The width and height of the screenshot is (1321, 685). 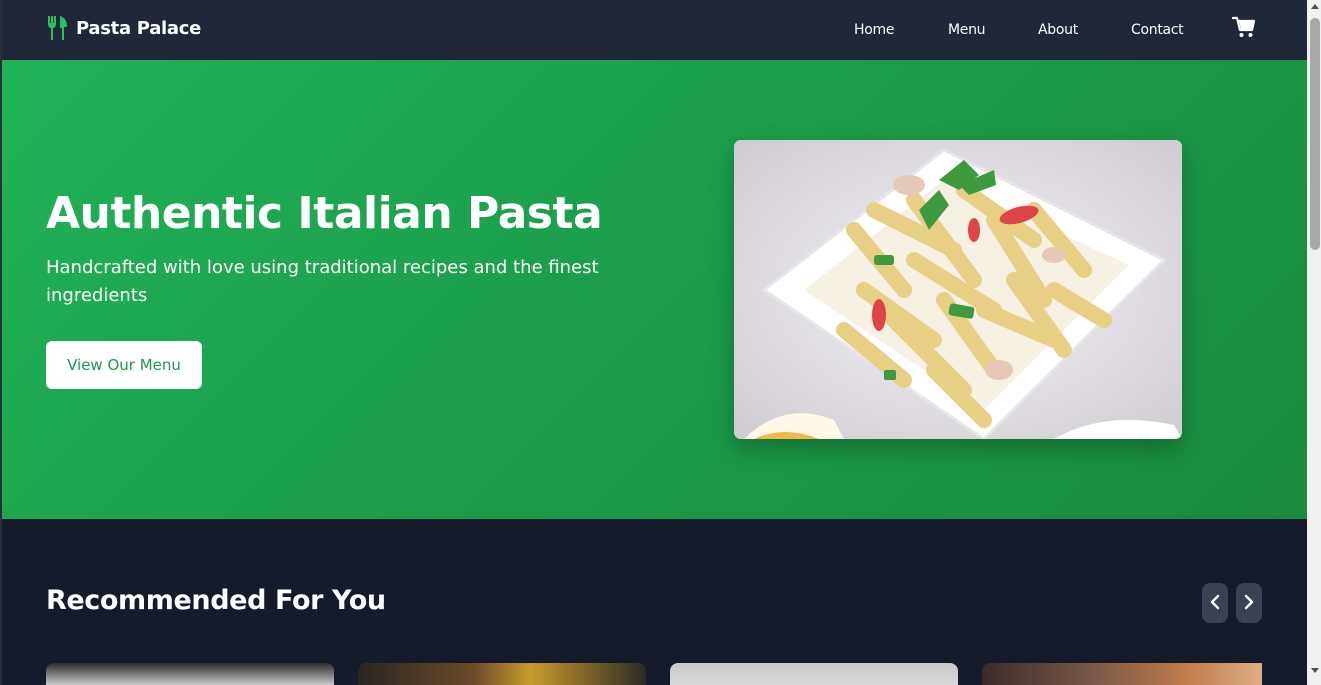 What do you see at coordinates (1058, 30) in the screenshot?
I see `nav-link-about: About` at bounding box center [1058, 30].